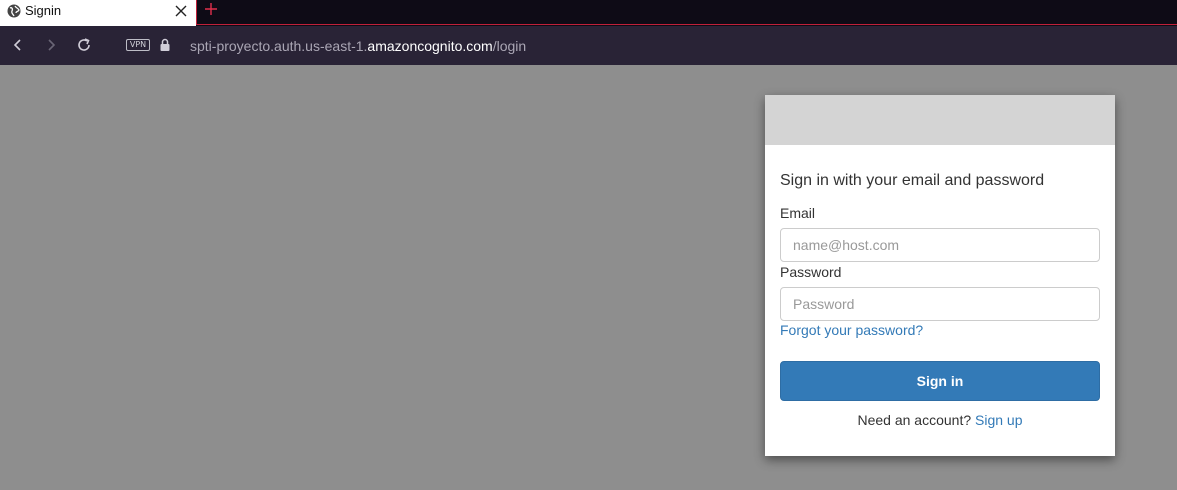 The image size is (1177, 490). I want to click on url-host: amazoncognito.com, so click(430, 46).